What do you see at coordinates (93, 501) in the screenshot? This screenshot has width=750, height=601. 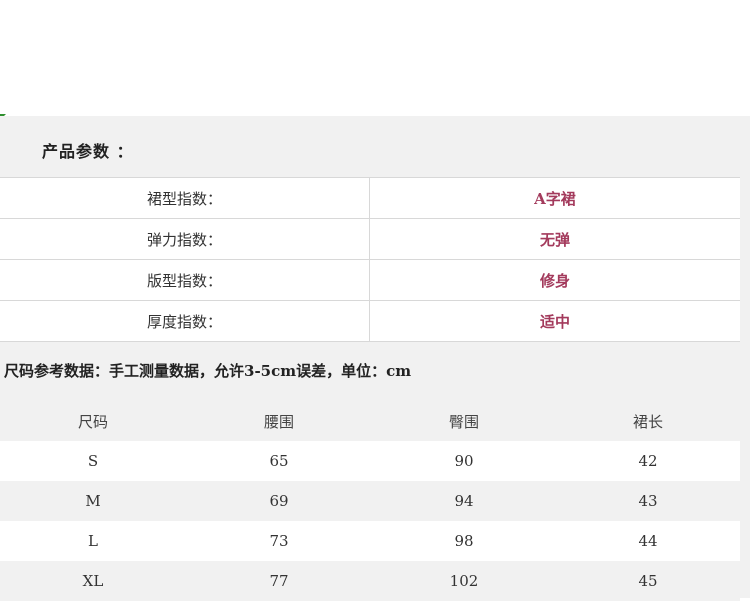 I see `table-cell: M` at bounding box center [93, 501].